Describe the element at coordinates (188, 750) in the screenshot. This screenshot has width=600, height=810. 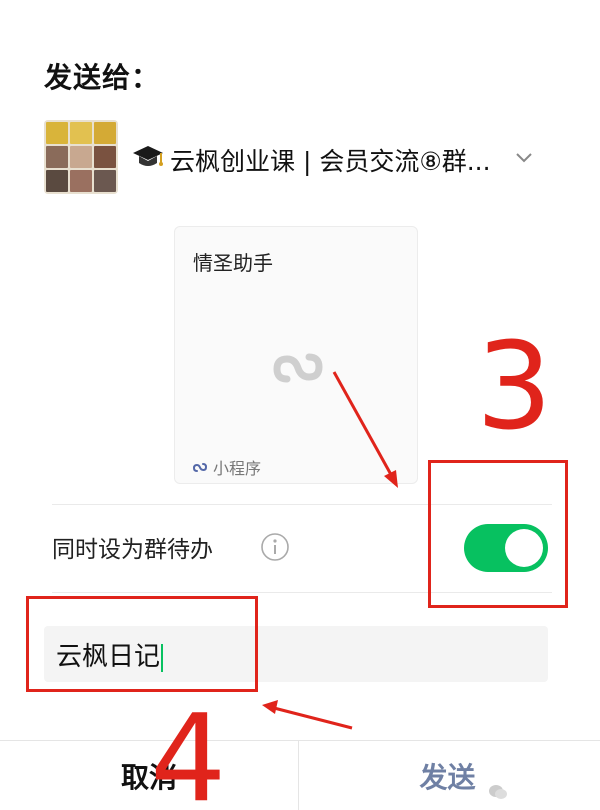
I see `annotation-step-4: 4` at that location.